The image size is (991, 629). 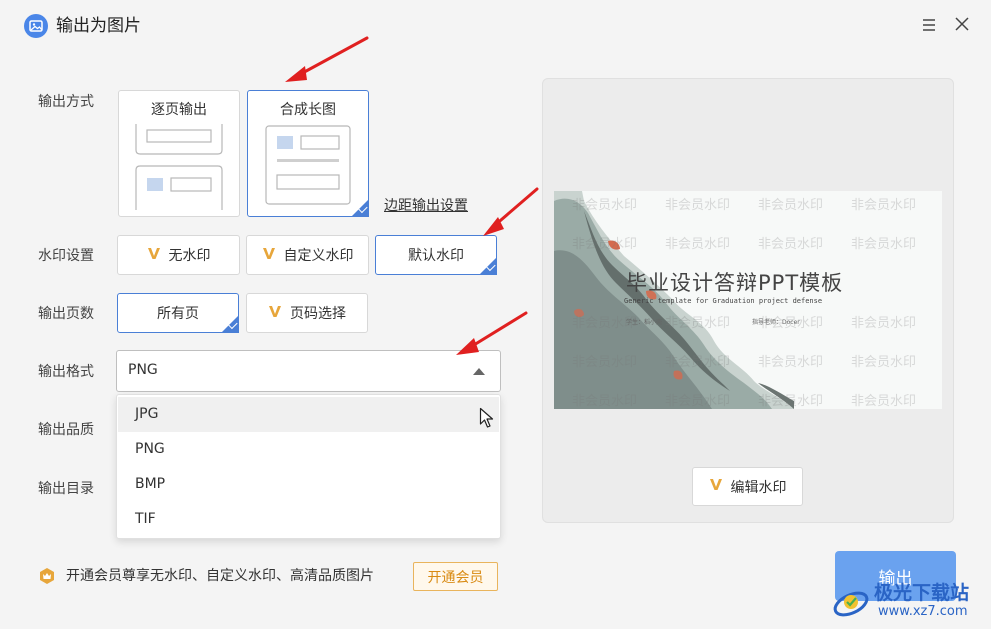 I want to click on site-logo-icon, so click(x=851, y=604).